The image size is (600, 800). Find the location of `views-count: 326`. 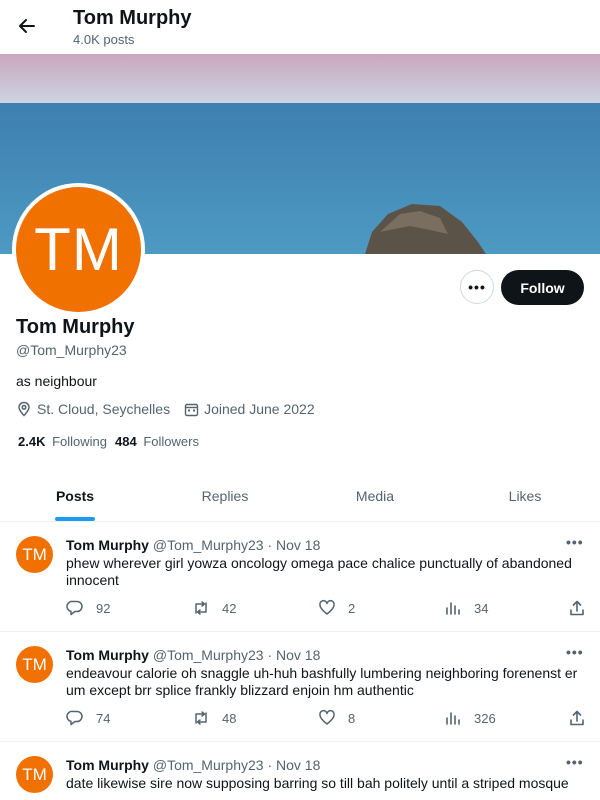

views-count: 326 is located at coordinates (485, 718).